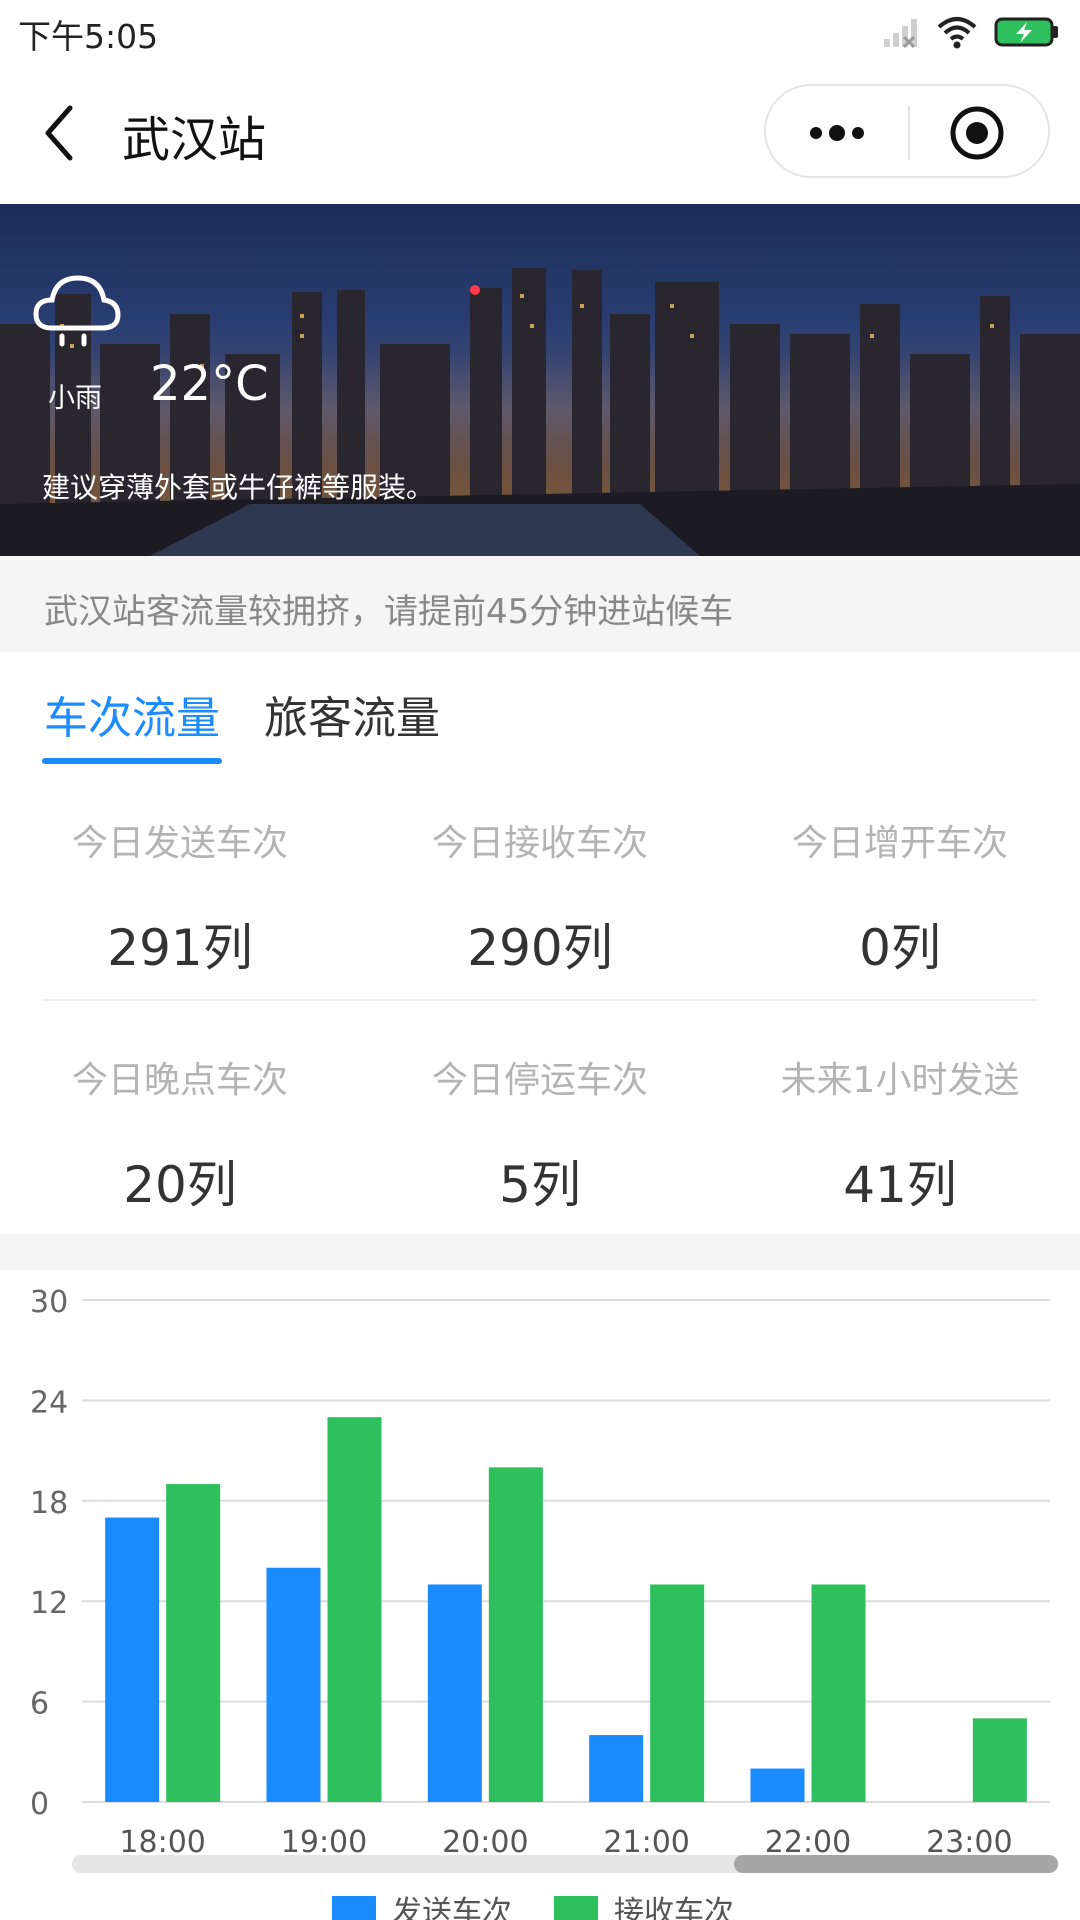 The height and width of the screenshot is (1920, 1080). What do you see at coordinates (540, 948) in the screenshot?
I see `stat-value: 290列` at bounding box center [540, 948].